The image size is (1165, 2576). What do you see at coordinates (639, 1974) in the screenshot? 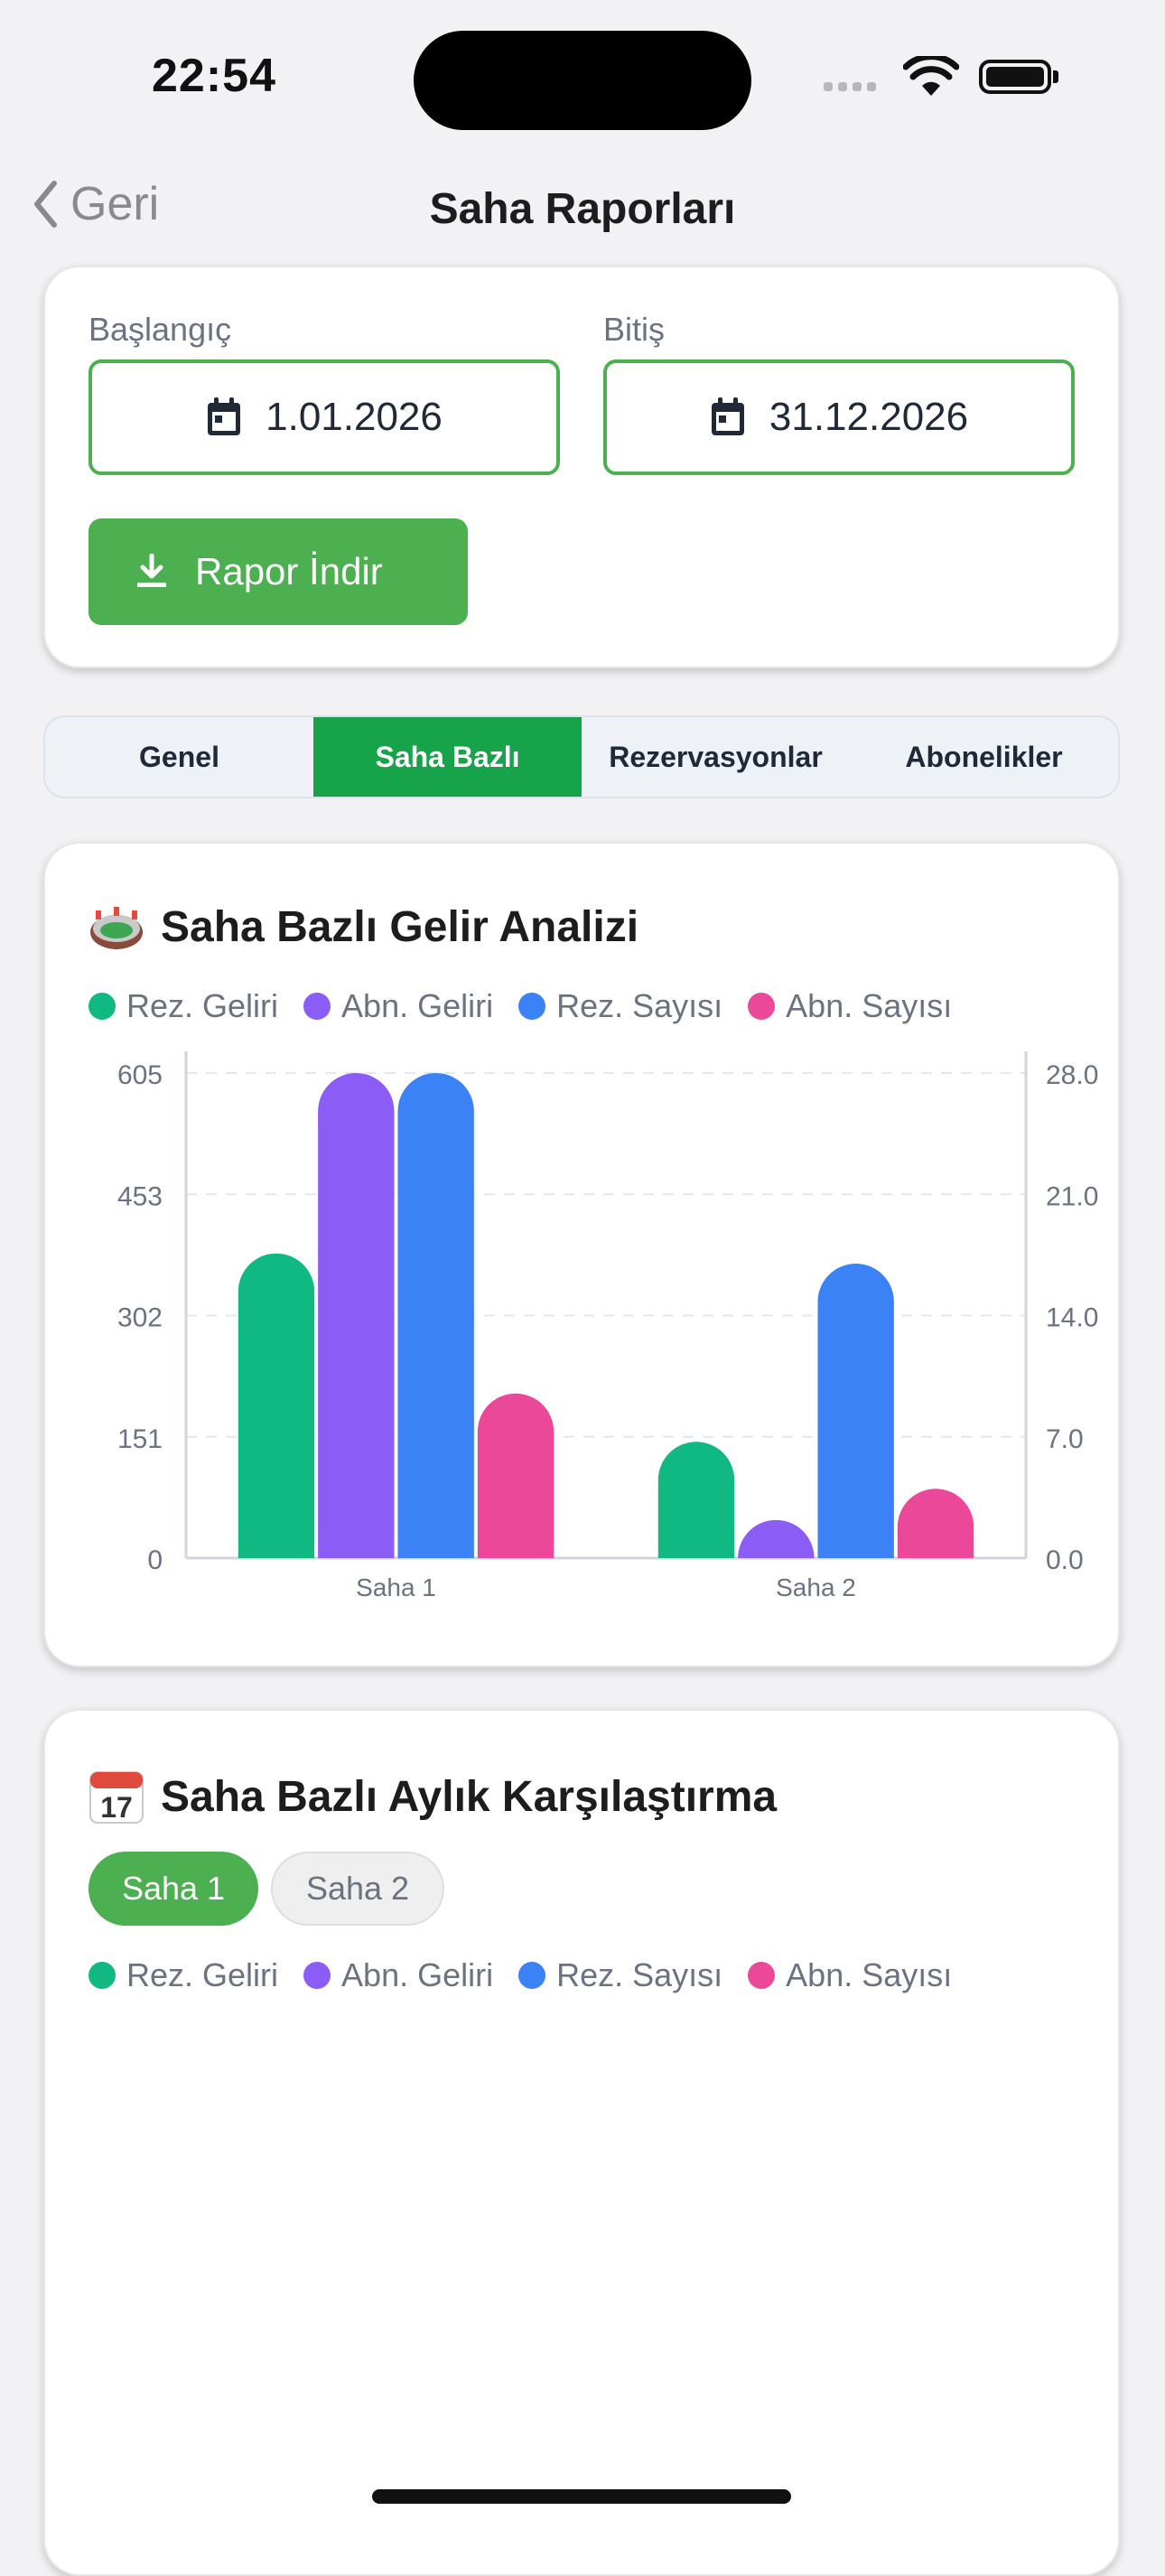
I see `legend-label: Rez. Sayısı` at bounding box center [639, 1974].